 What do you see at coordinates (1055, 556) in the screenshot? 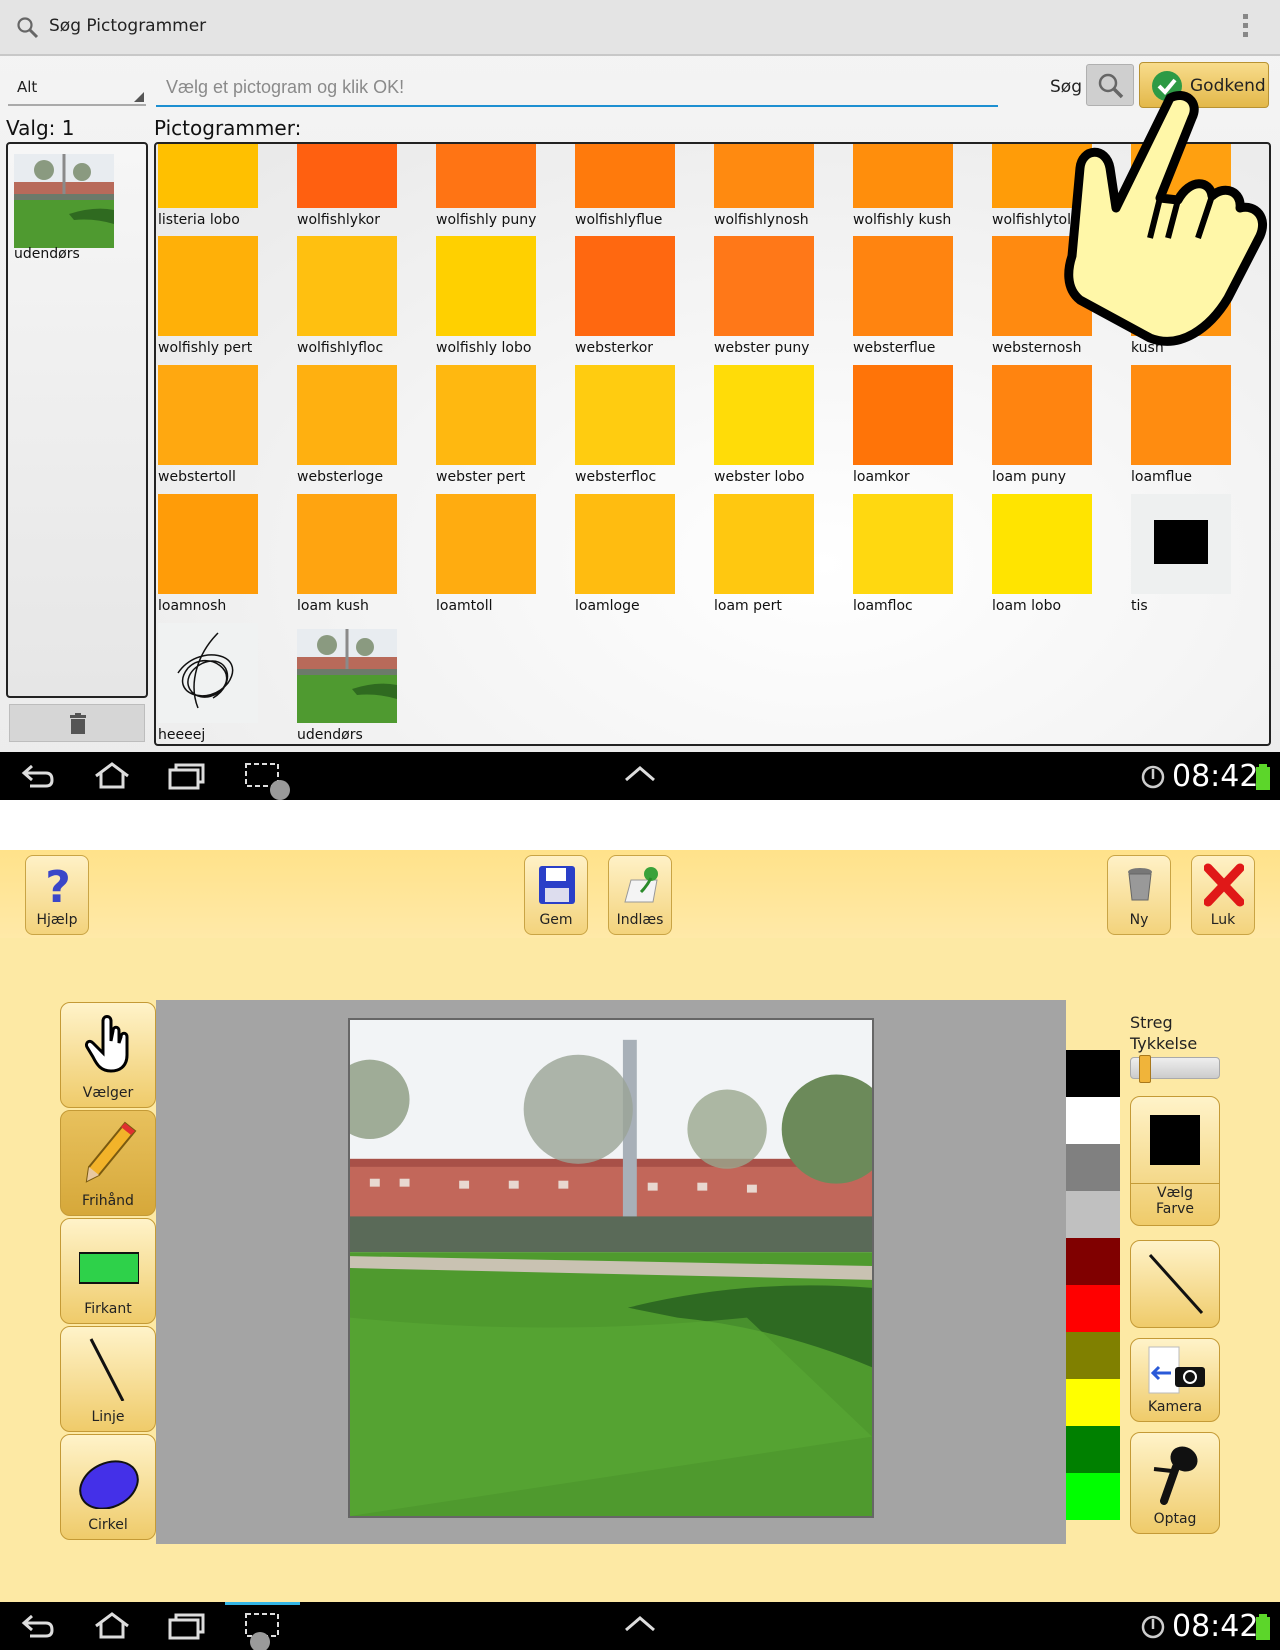
I see `pictogram-tile: loam lobo` at bounding box center [1055, 556].